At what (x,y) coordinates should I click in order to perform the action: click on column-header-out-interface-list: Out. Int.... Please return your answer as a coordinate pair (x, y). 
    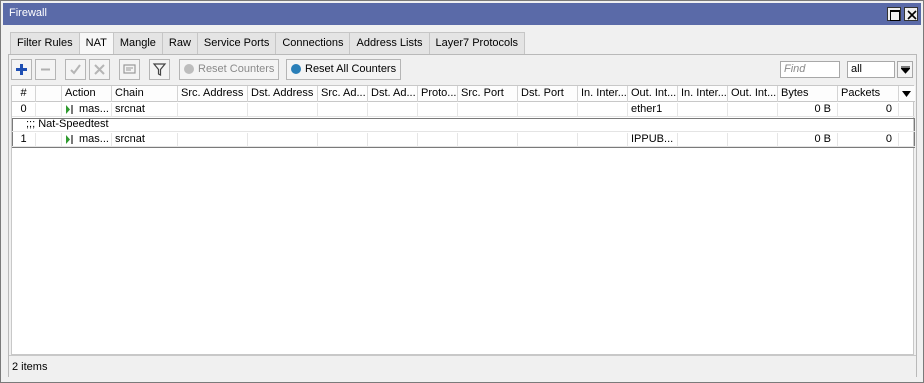
    Looking at the image, I should click on (753, 94).